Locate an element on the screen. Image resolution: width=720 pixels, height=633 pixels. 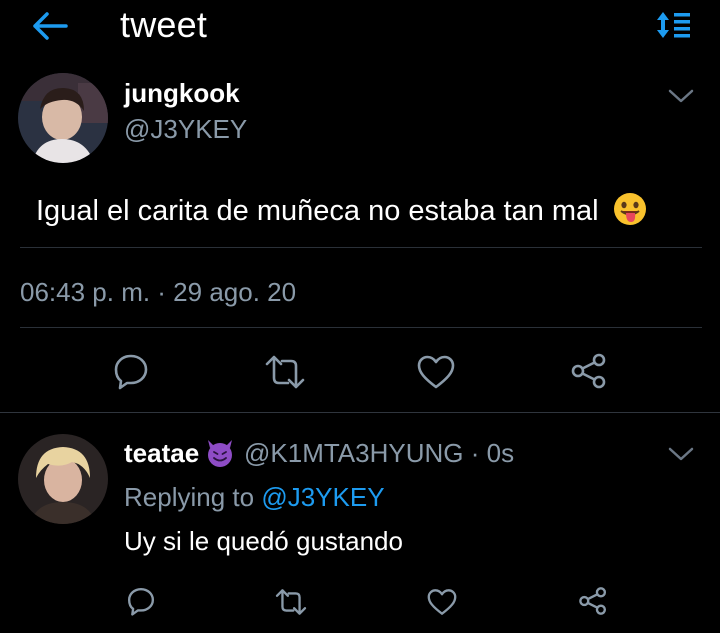
arrow-left-icon is located at coordinates (50, 26).